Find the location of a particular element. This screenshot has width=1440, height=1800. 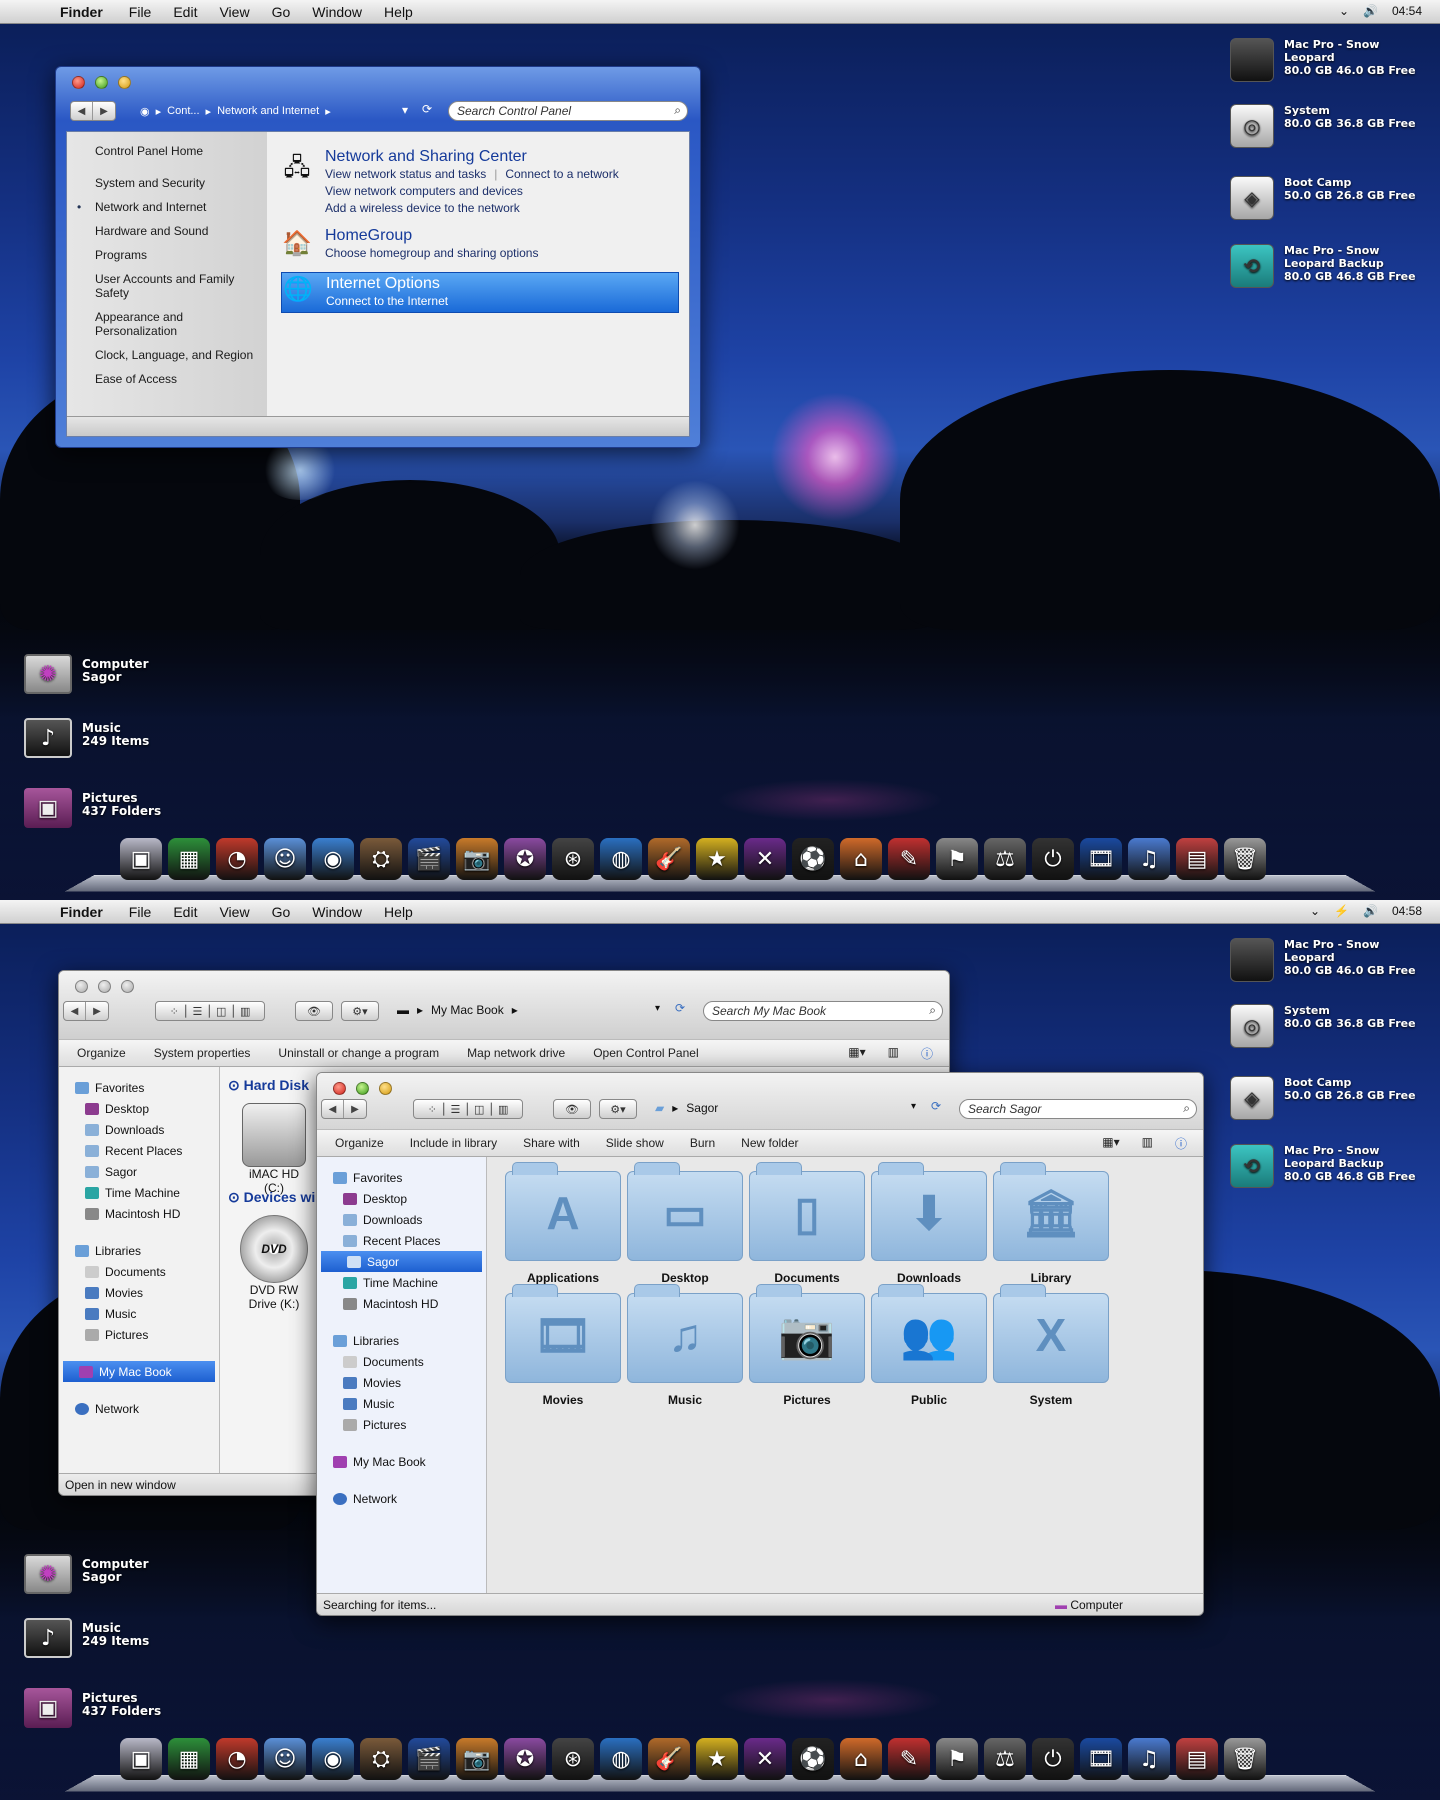

menu-window: Window is located at coordinates (337, 12).